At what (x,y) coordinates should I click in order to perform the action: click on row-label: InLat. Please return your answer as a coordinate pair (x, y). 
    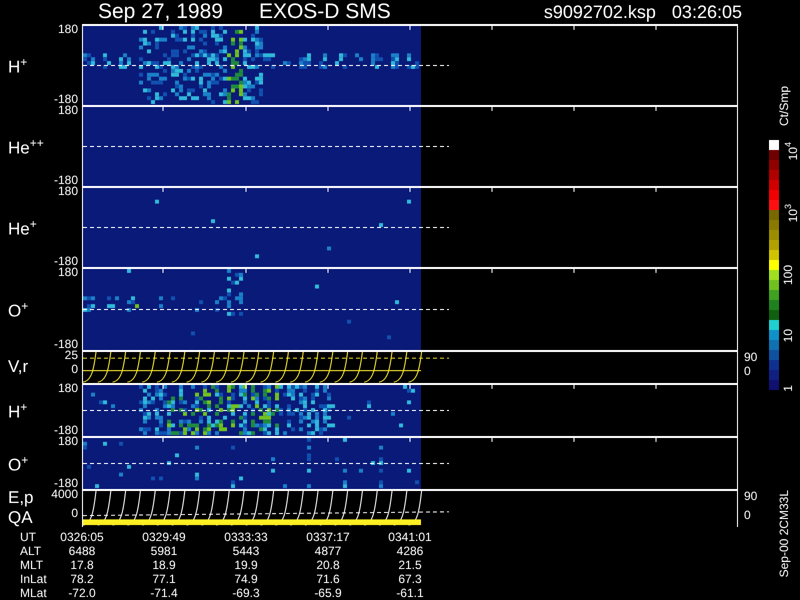
    Looking at the image, I should click on (33, 579).